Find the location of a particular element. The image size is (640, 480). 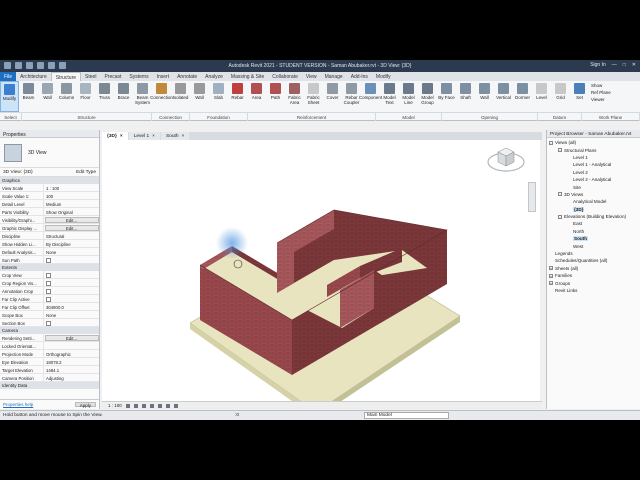

browser-node: - Structural Plans is located at coordinates (593, 149).